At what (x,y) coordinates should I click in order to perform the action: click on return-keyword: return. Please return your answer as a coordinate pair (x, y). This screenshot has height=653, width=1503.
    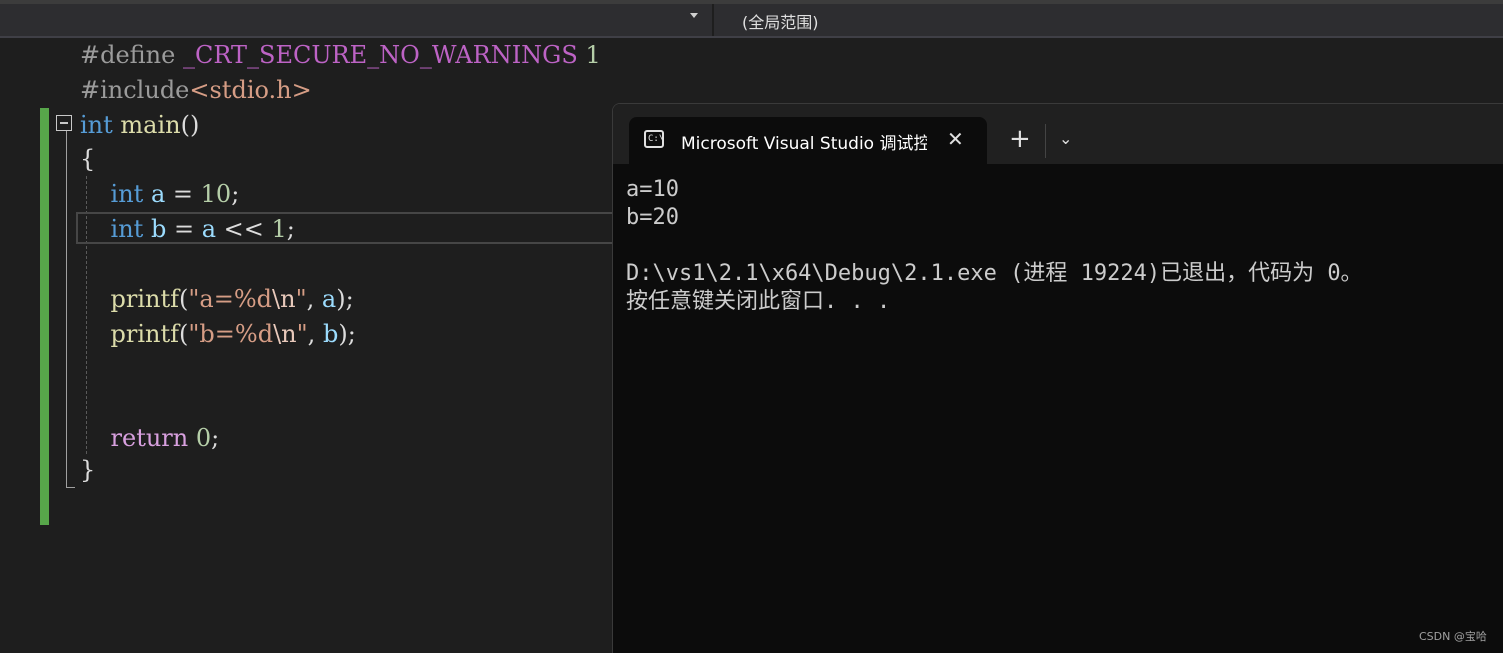
    Looking at the image, I should click on (149, 438).